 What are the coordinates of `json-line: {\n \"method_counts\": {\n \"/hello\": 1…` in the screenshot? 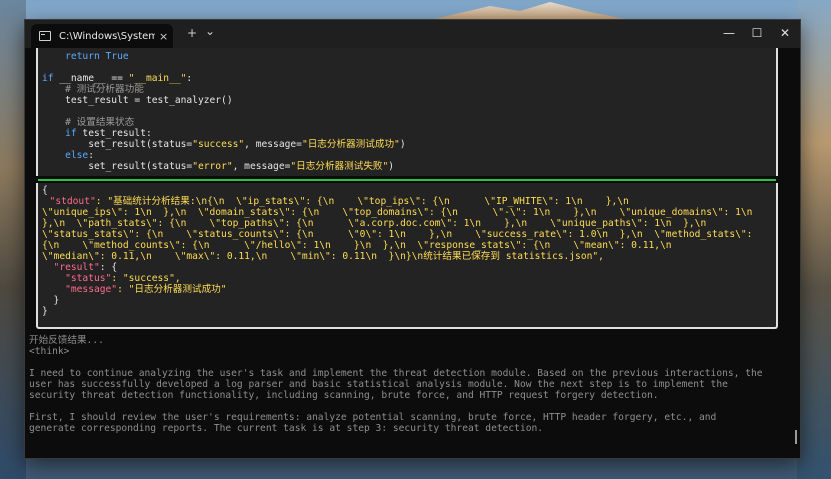 It's located at (357, 245).